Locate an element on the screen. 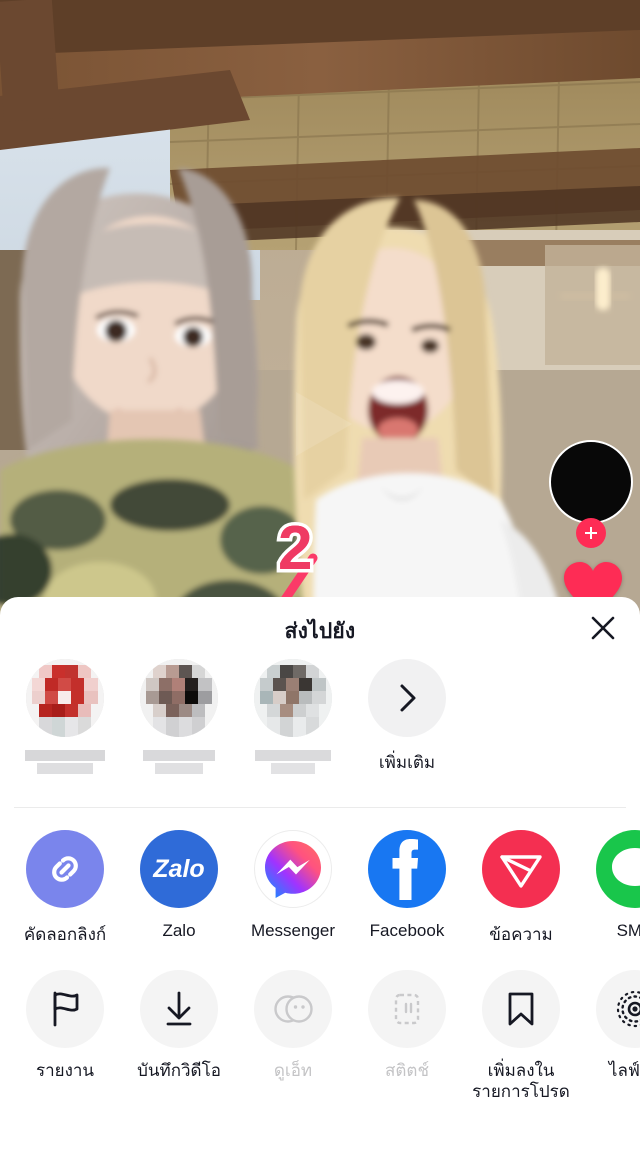 The width and height of the screenshot is (640, 1152). action-label: เพิ่มลงใน รายการโปรด is located at coordinates (521, 1081).